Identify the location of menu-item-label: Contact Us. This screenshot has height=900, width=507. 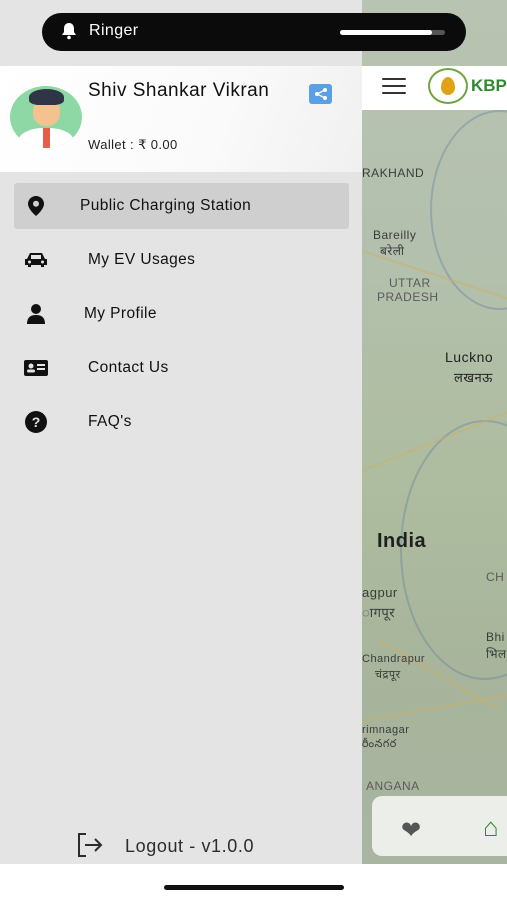
(128, 367).